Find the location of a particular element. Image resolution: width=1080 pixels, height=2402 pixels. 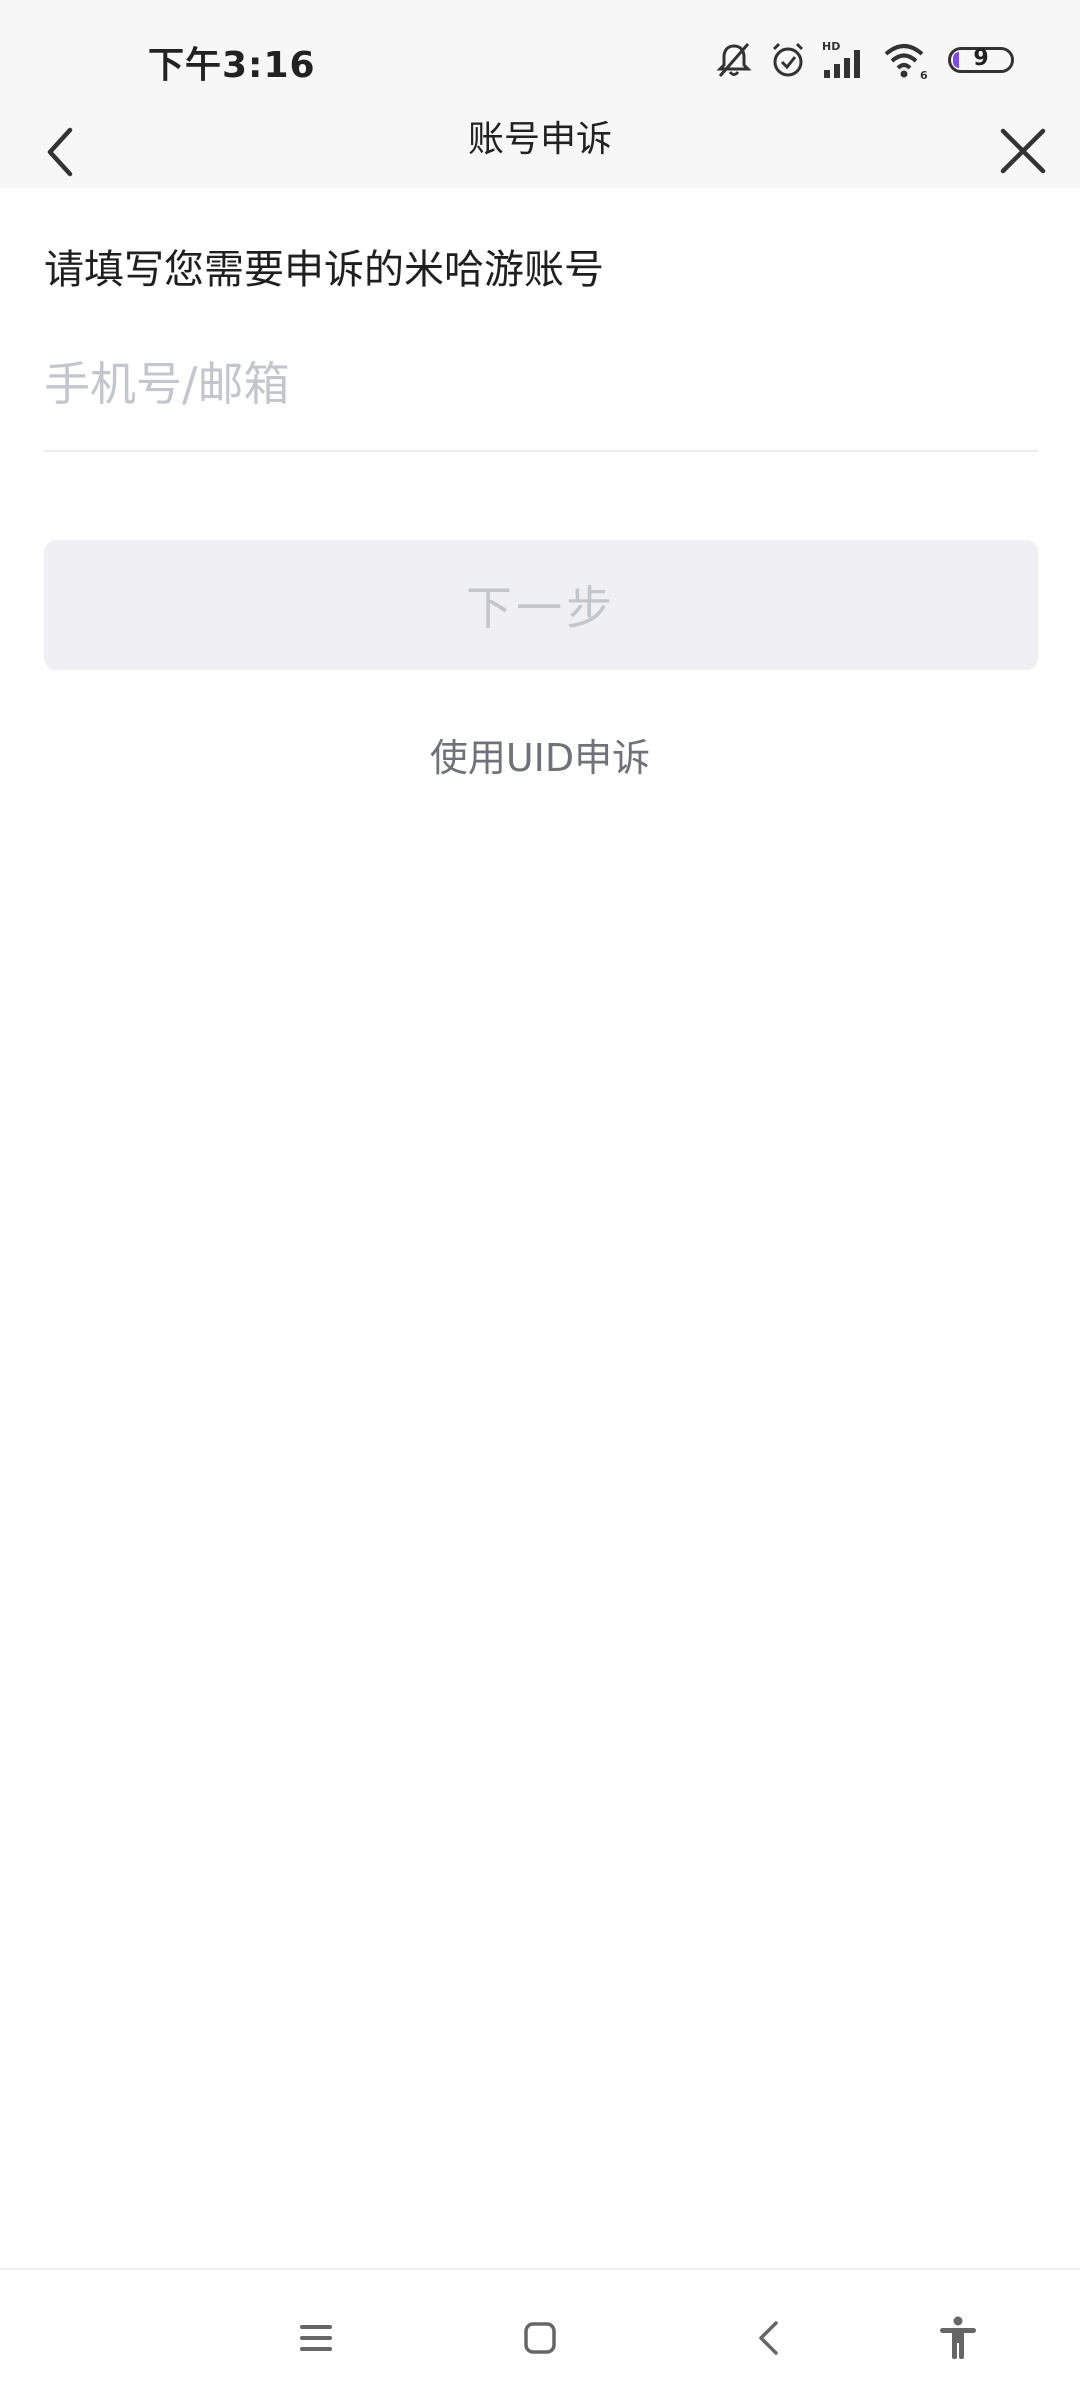

accessibility-icon is located at coordinates (958, 2337).